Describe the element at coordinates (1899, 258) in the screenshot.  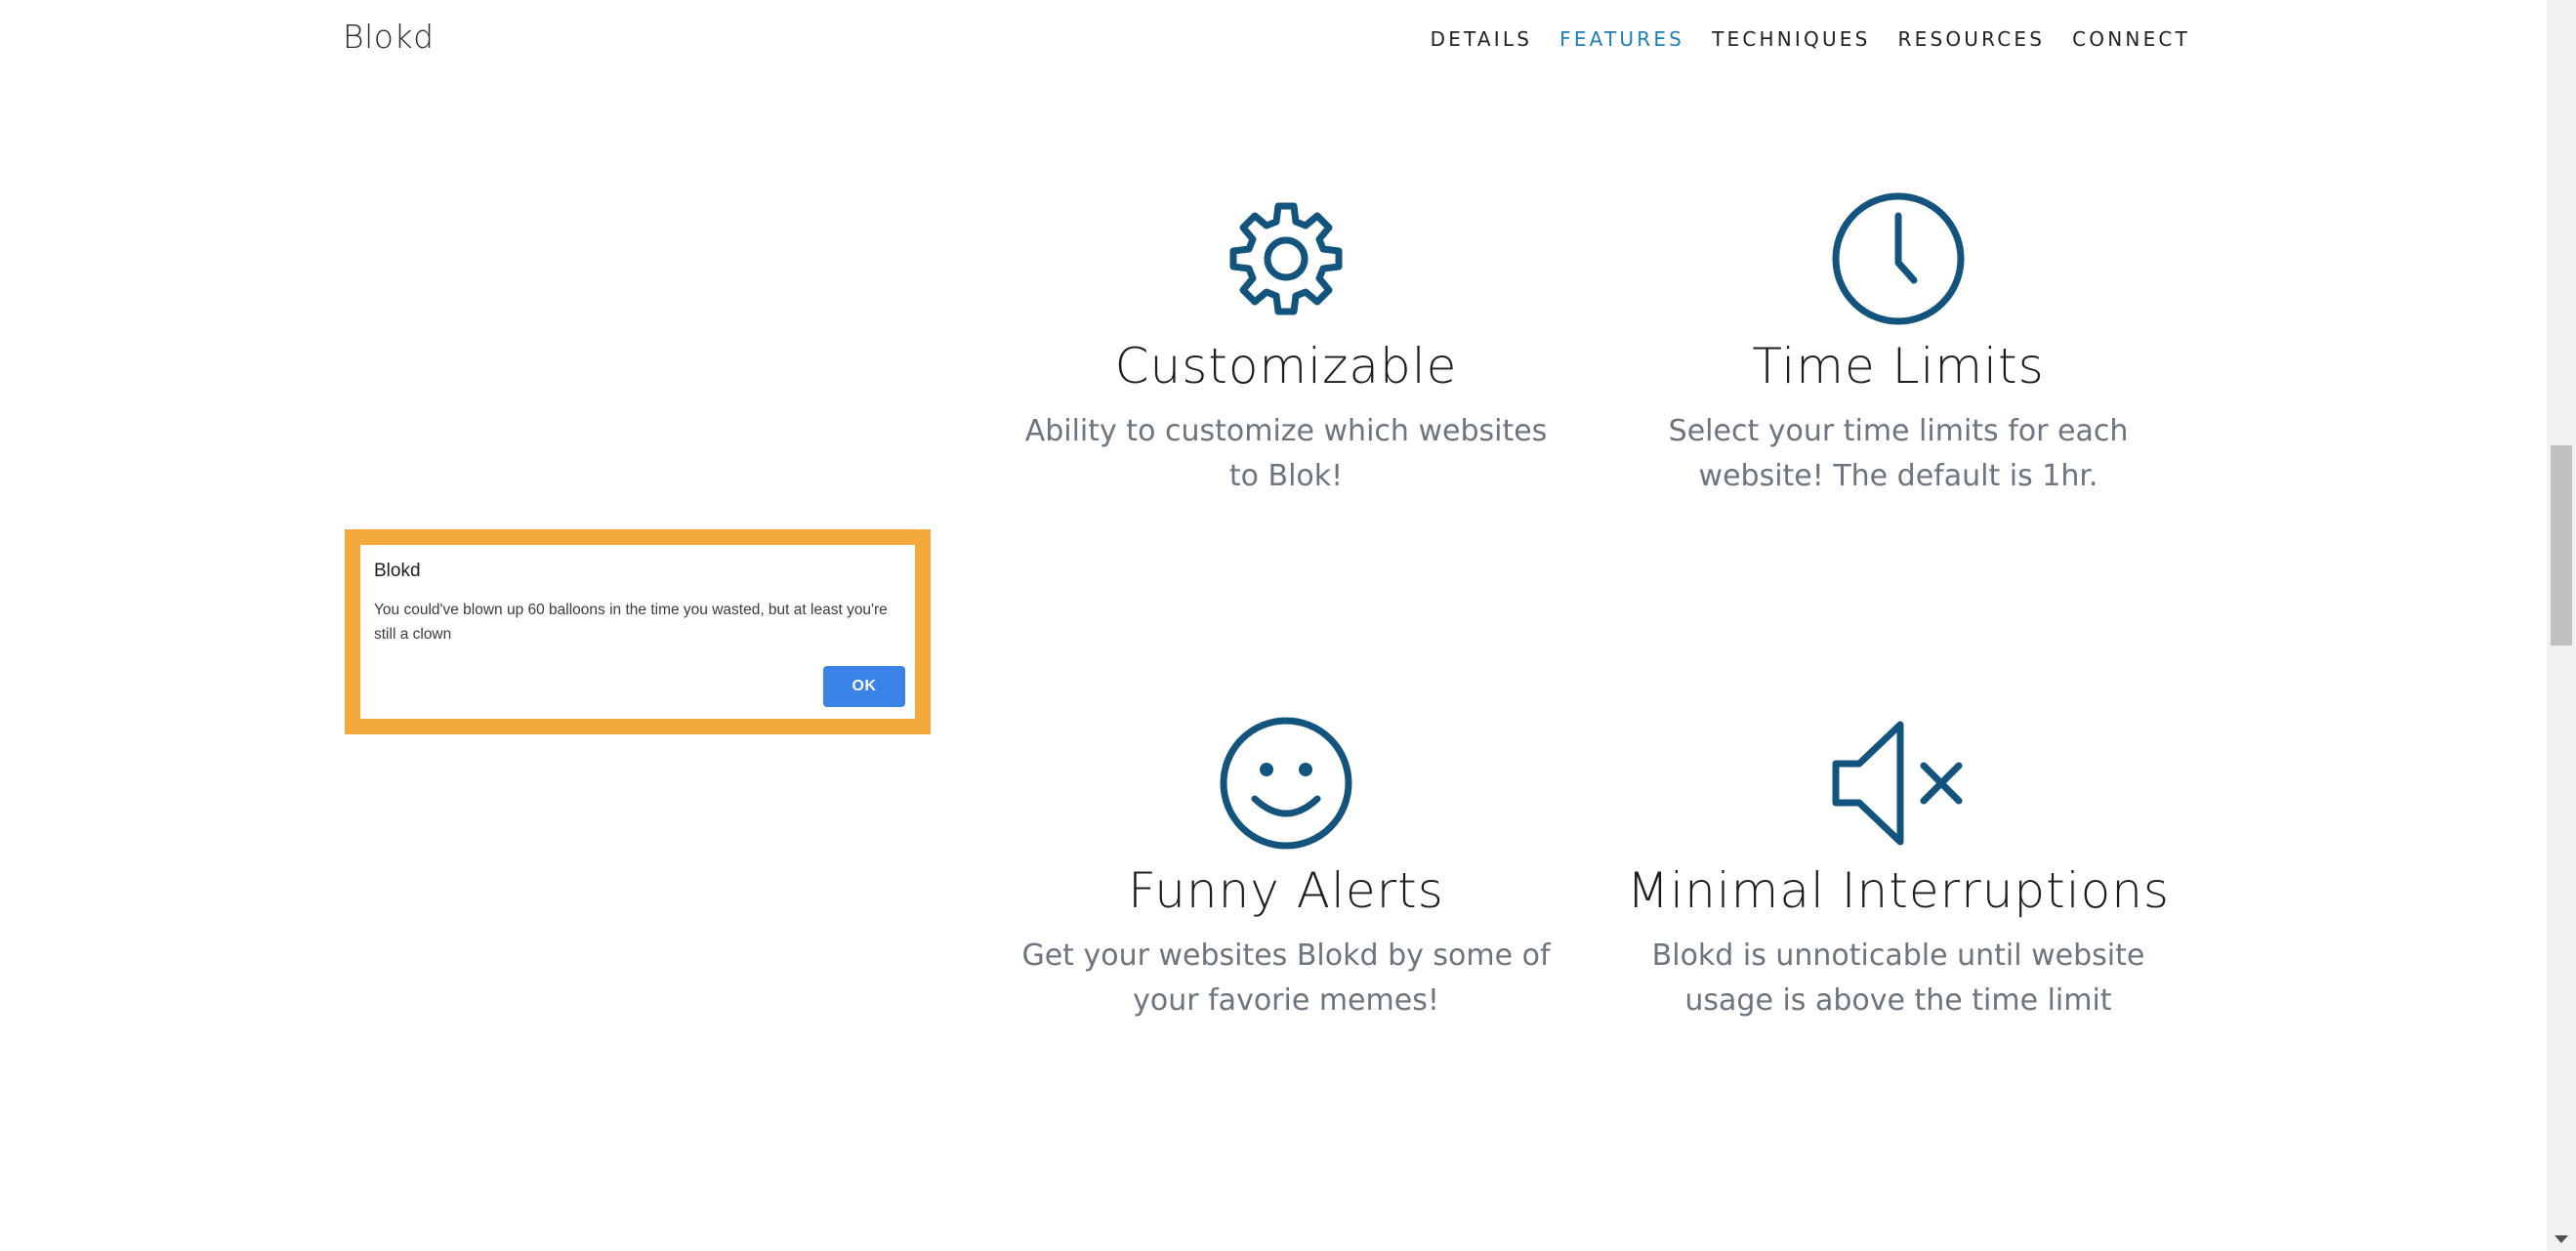
I see `clock-icon` at that location.